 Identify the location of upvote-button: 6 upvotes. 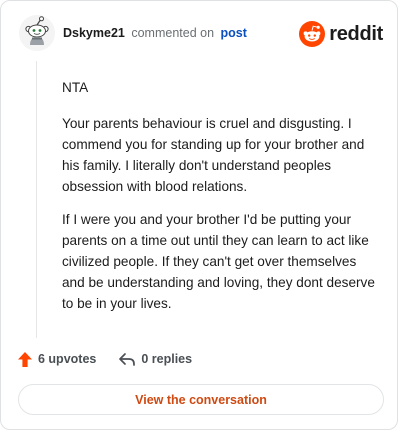
(56, 359).